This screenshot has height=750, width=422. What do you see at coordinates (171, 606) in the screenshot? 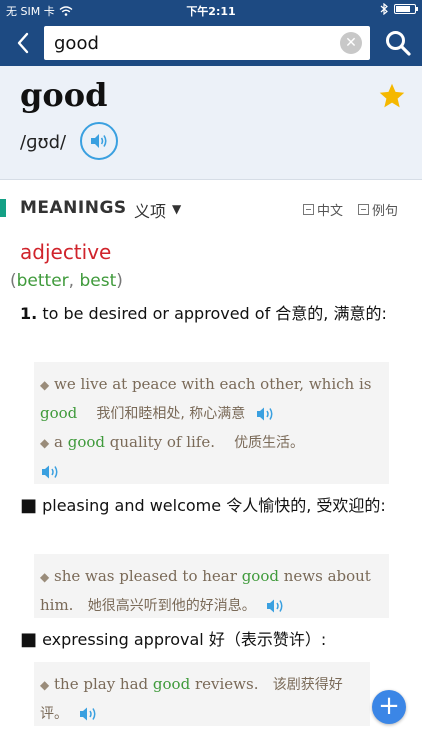
I see `example-translation: 她很高兴听到他的好消息。` at bounding box center [171, 606].